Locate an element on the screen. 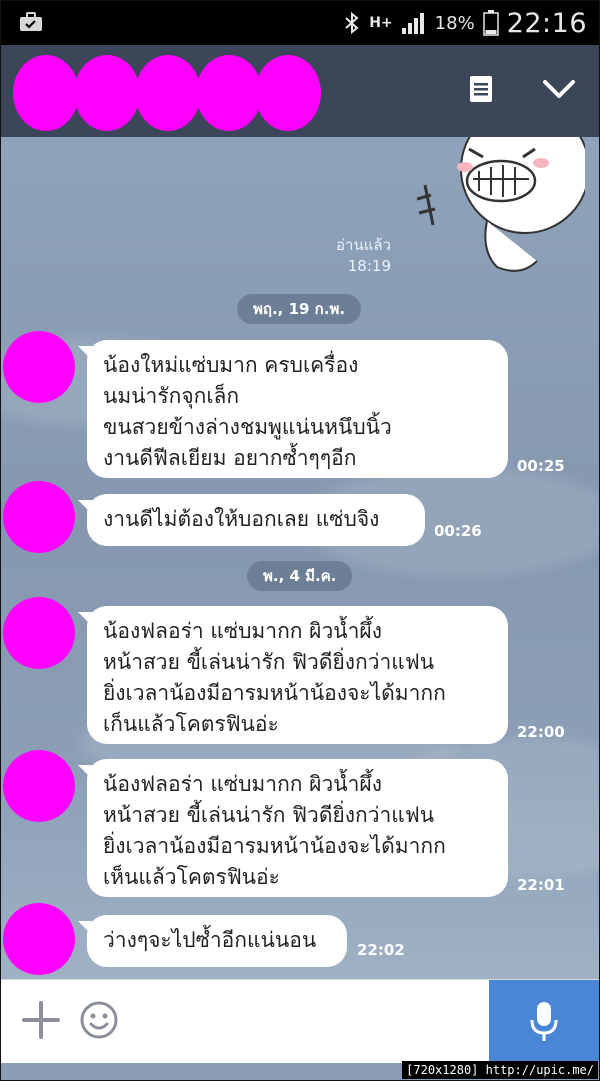  message-line: ขนสวยข้างล่างชมพูแน่นหนึบนิ้ว is located at coordinates (247, 427).